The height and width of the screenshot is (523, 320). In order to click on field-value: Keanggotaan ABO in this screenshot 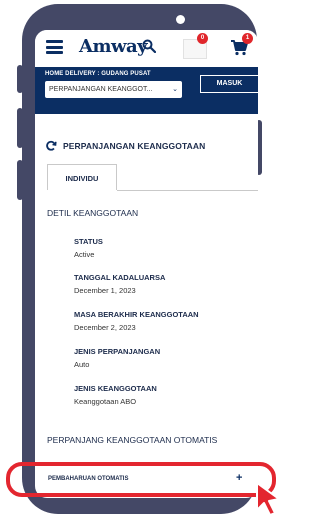, I will do `click(105, 401)`.